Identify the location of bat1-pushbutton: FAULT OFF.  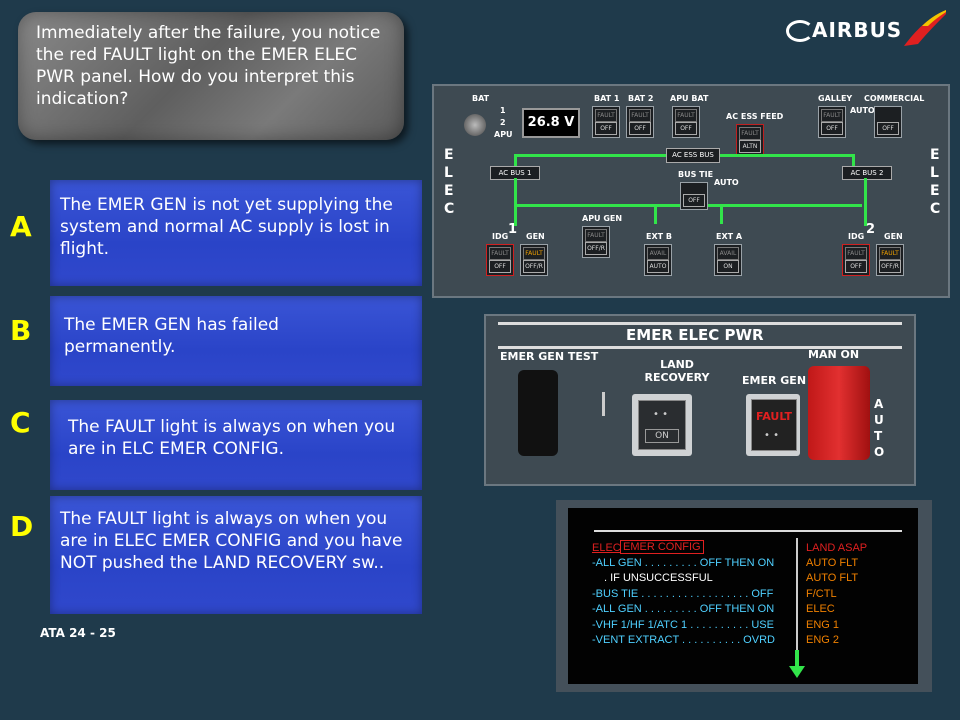
(606, 122).